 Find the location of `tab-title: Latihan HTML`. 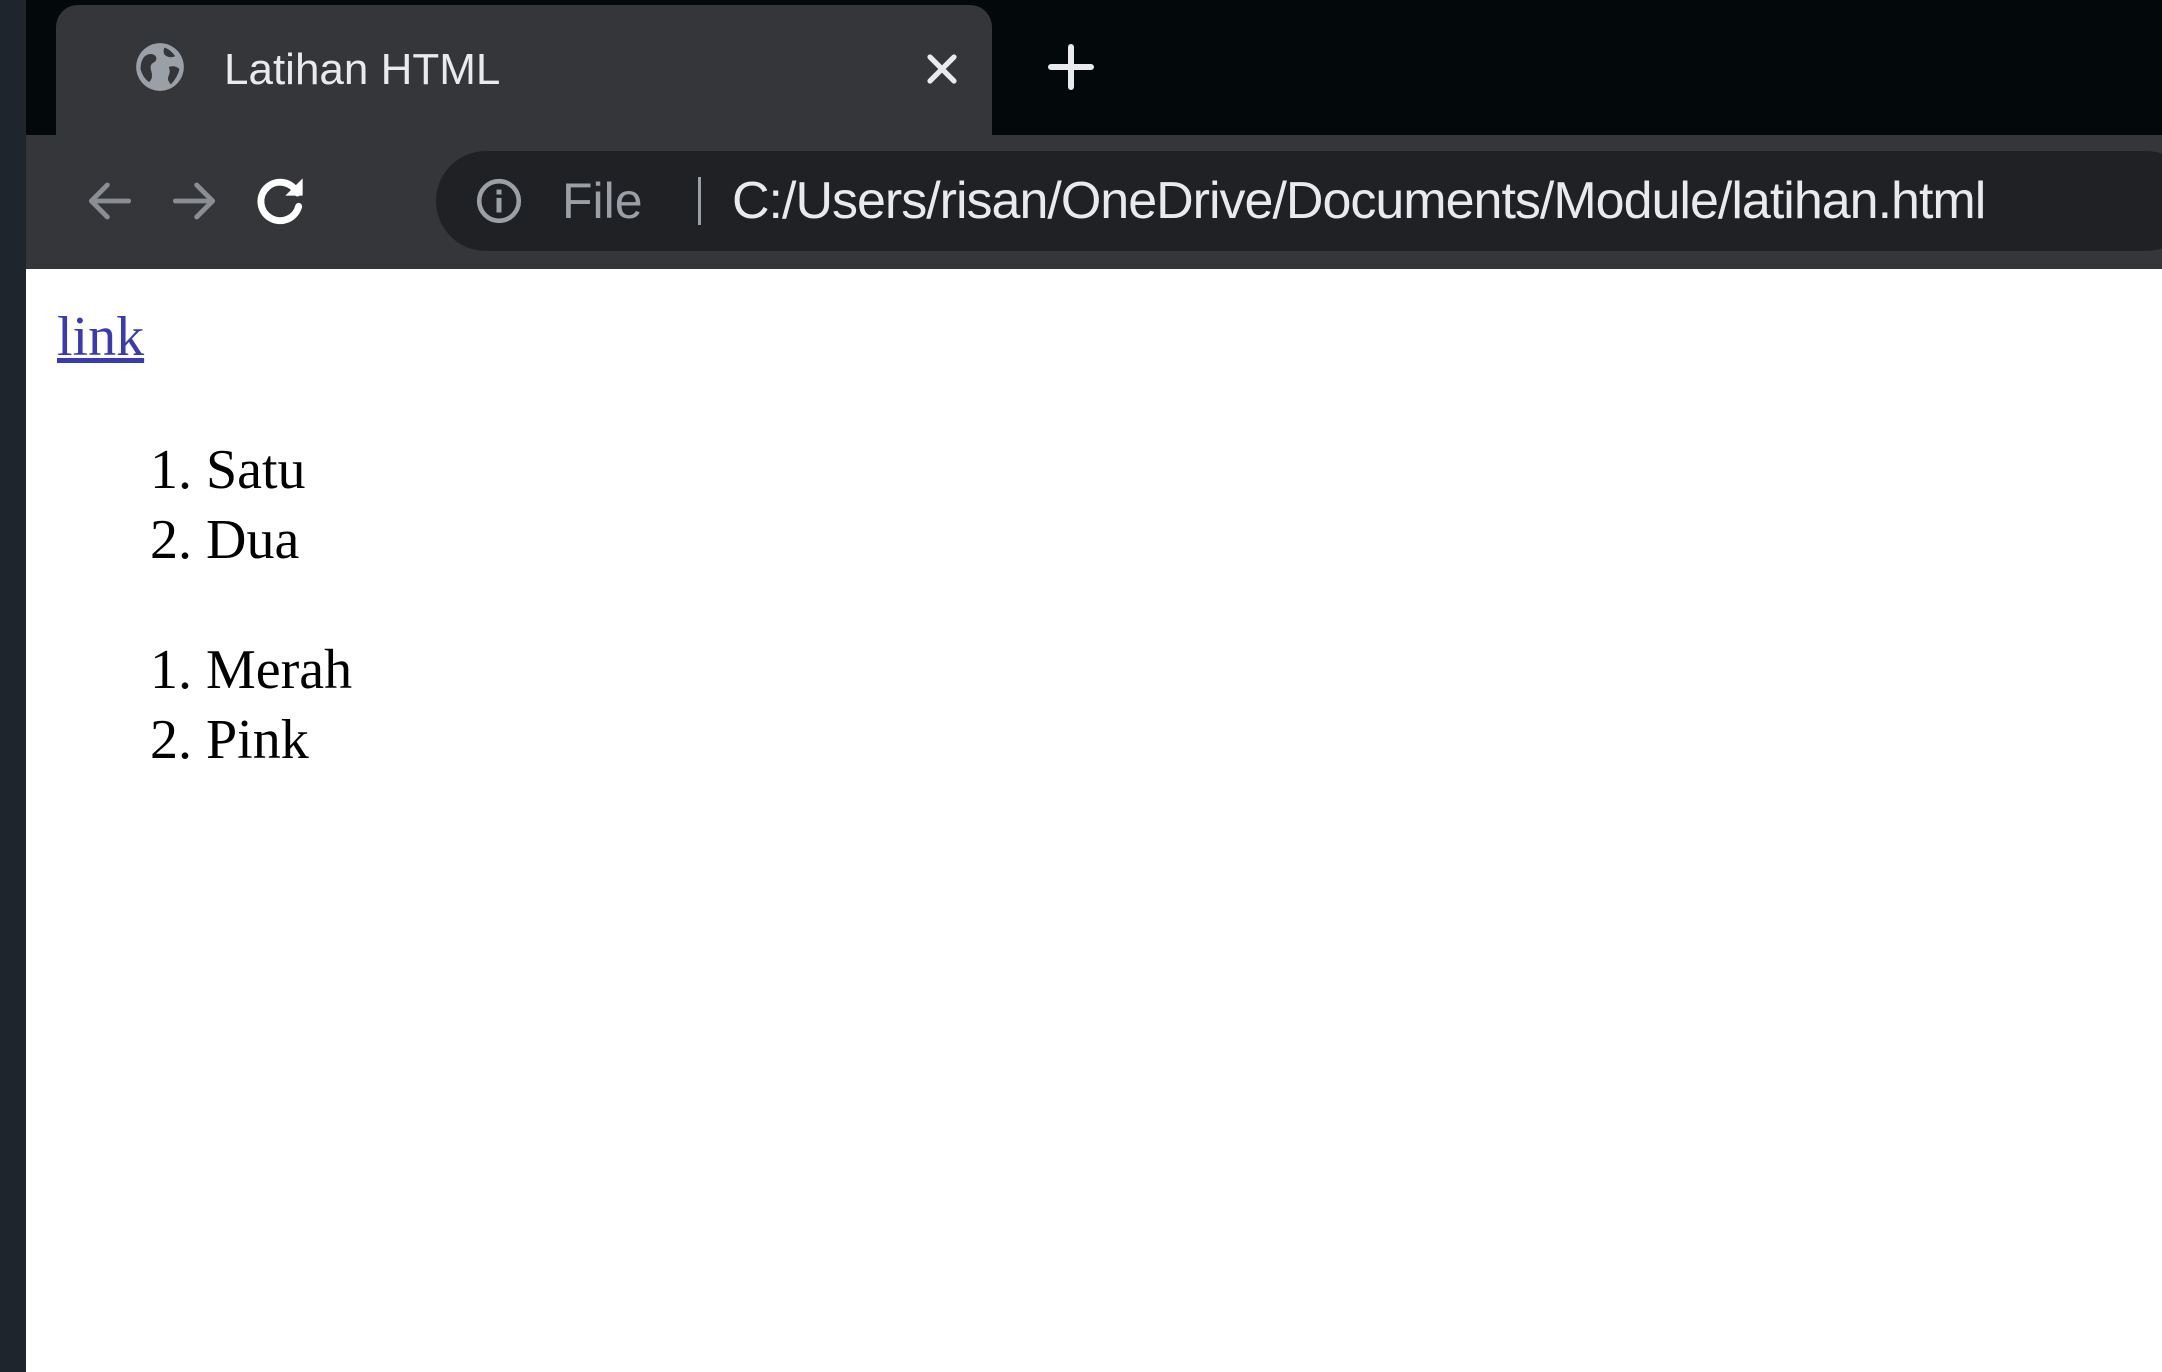

tab-title: Latihan HTML is located at coordinates (362, 69).